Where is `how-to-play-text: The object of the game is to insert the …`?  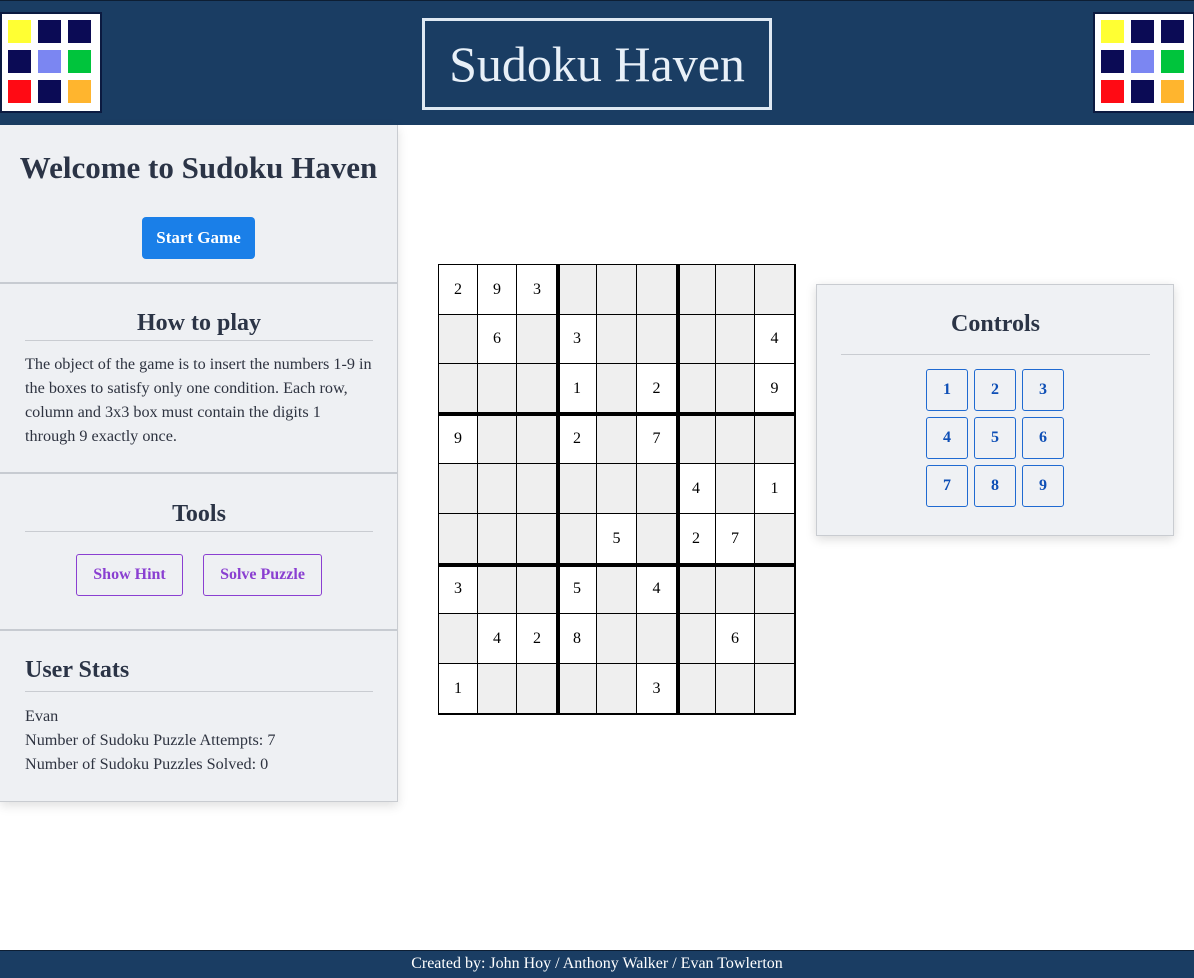
how-to-play-text: The object of the game is to insert the … is located at coordinates (198, 400).